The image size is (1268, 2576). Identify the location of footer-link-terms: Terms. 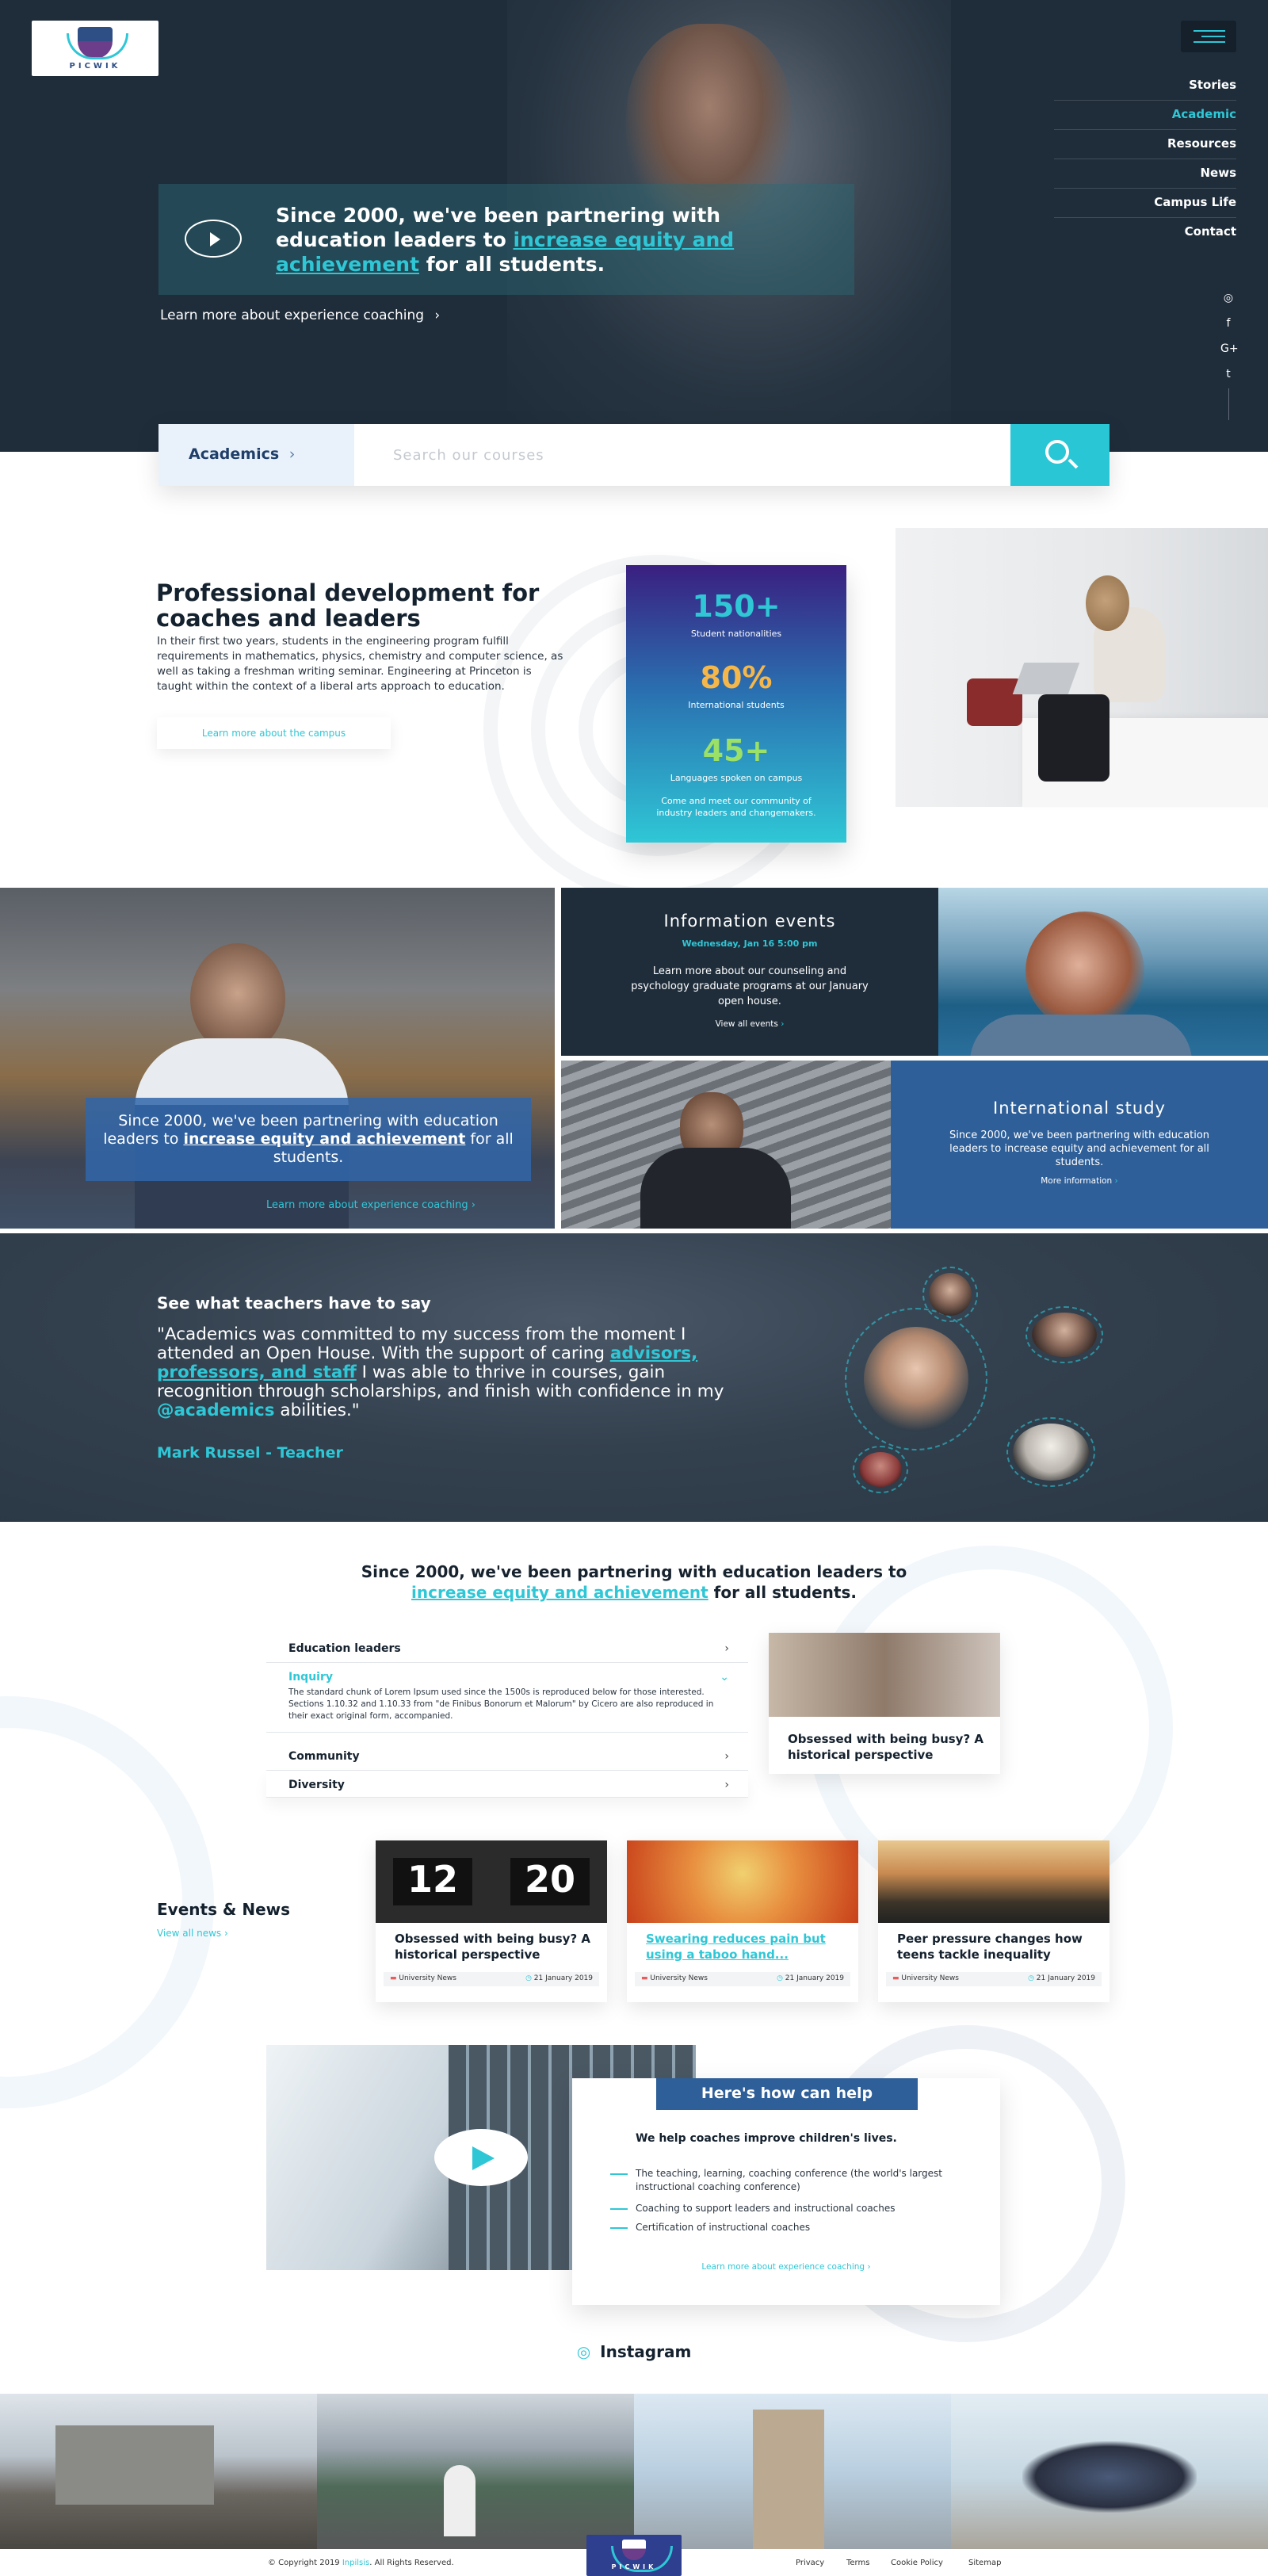
(857, 2563).